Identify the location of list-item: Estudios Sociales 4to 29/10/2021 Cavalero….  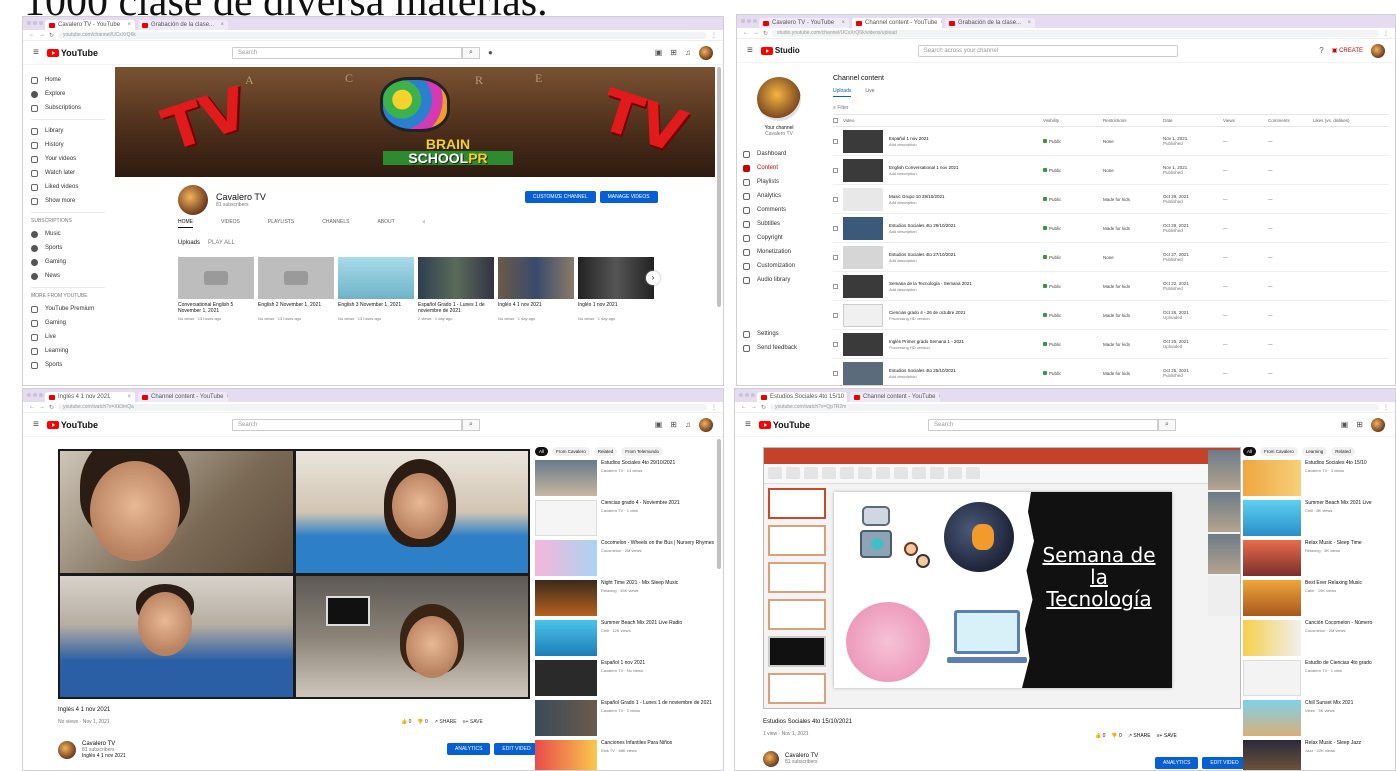
(625, 478).